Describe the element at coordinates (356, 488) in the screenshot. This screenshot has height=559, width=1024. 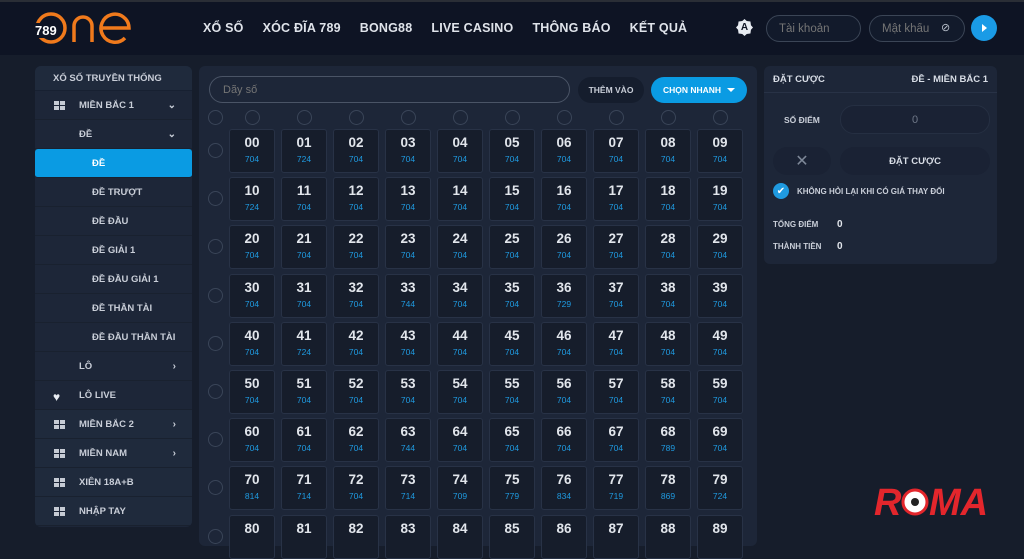
I see `number-cell: 72 704` at that location.